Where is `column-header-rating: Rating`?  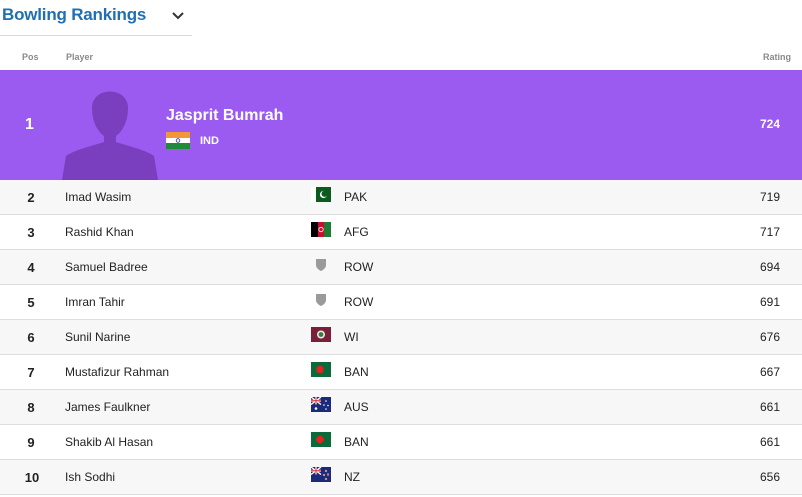 column-header-rating: Rating is located at coordinates (777, 57).